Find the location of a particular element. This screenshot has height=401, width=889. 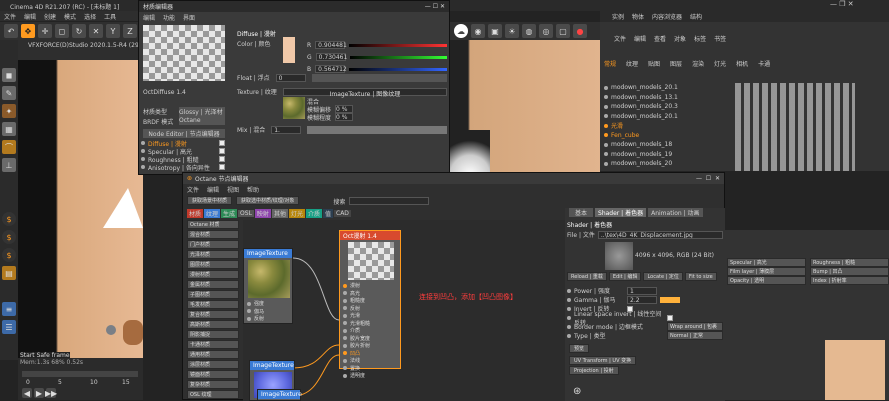

linear-invert-checkbox is located at coordinates (670, 317).